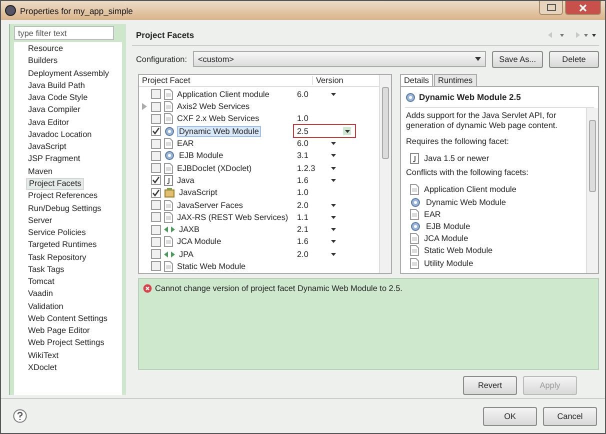 Image resolution: width=606 pixels, height=434 pixels. Describe the element at coordinates (455, 80) in the screenshot. I see `tab: Runtimes` at that location.